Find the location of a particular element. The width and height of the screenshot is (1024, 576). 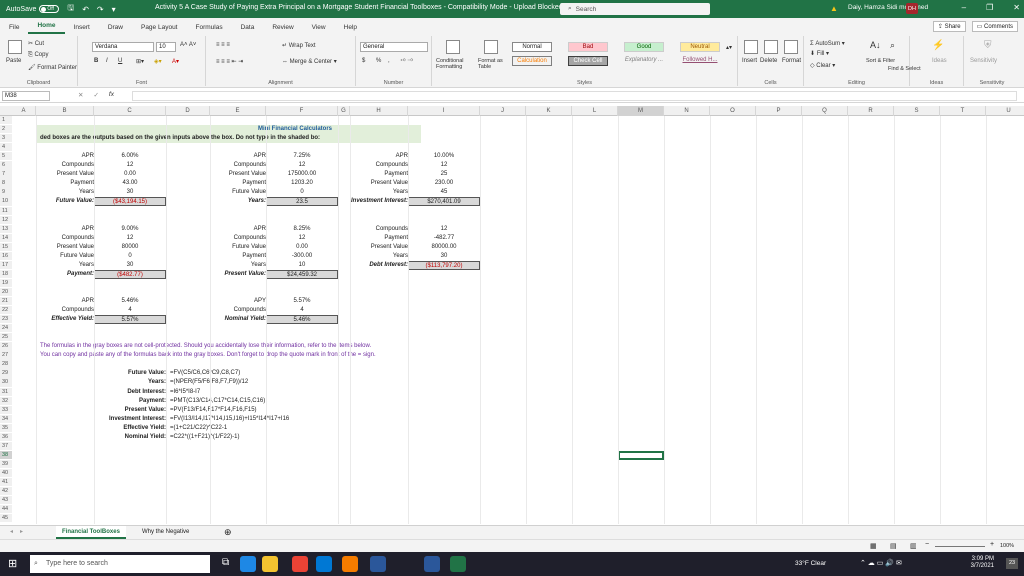

tab-file: File is located at coordinates (14, 29).